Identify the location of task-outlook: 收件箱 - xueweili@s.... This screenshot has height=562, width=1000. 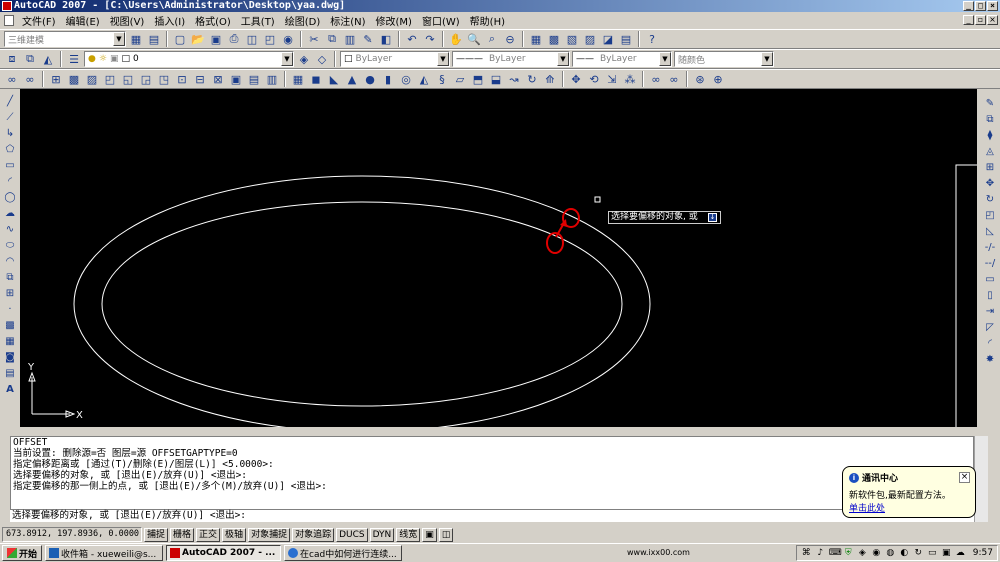
(104, 553).